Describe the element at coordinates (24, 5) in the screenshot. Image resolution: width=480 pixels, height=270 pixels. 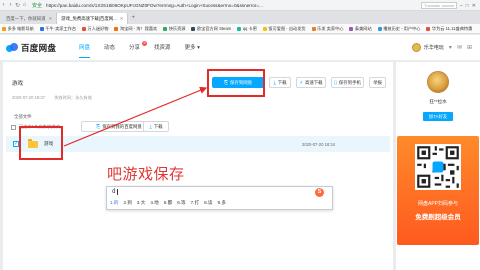
I see `home-icon: ⌂` at that location.